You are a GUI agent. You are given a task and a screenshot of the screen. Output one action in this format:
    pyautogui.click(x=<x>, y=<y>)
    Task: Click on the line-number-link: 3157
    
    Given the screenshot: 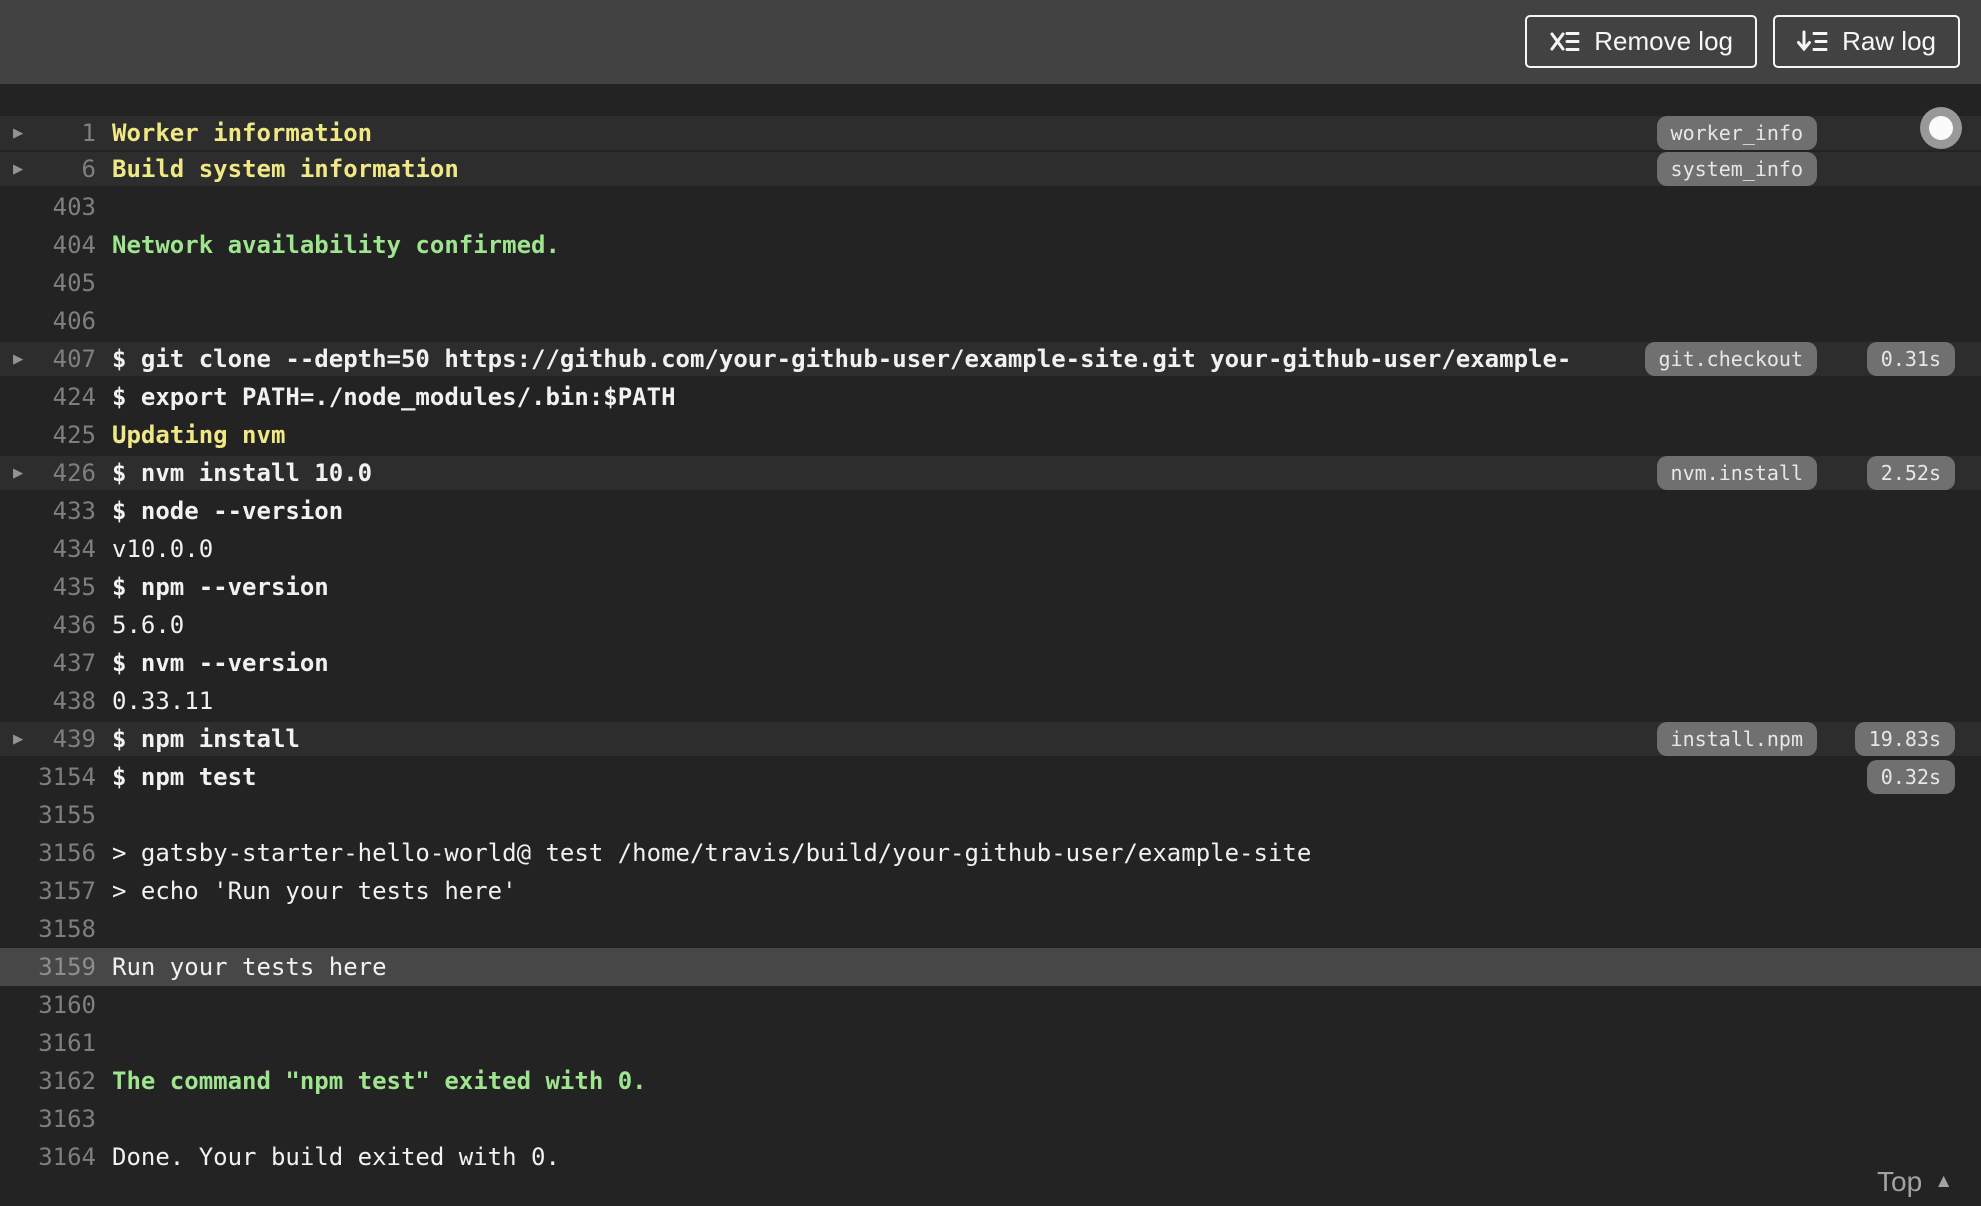 What is the action you would take?
    pyautogui.click(x=48, y=891)
    